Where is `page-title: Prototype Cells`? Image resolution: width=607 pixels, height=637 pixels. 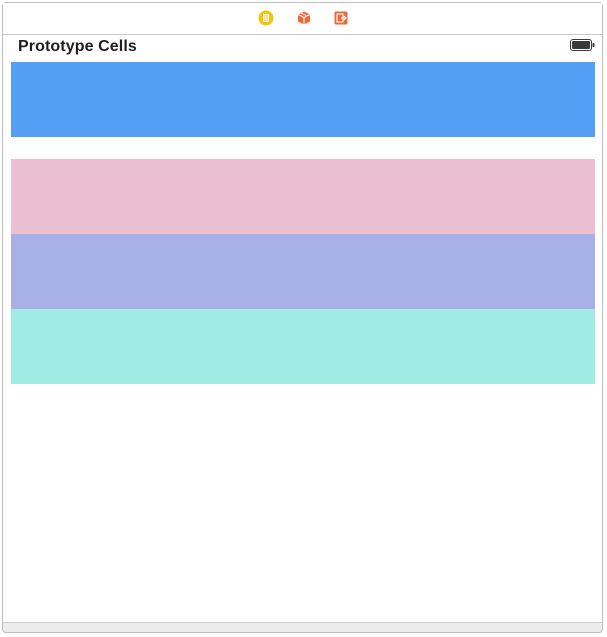 page-title: Prototype Cells is located at coordinates (77, 46).